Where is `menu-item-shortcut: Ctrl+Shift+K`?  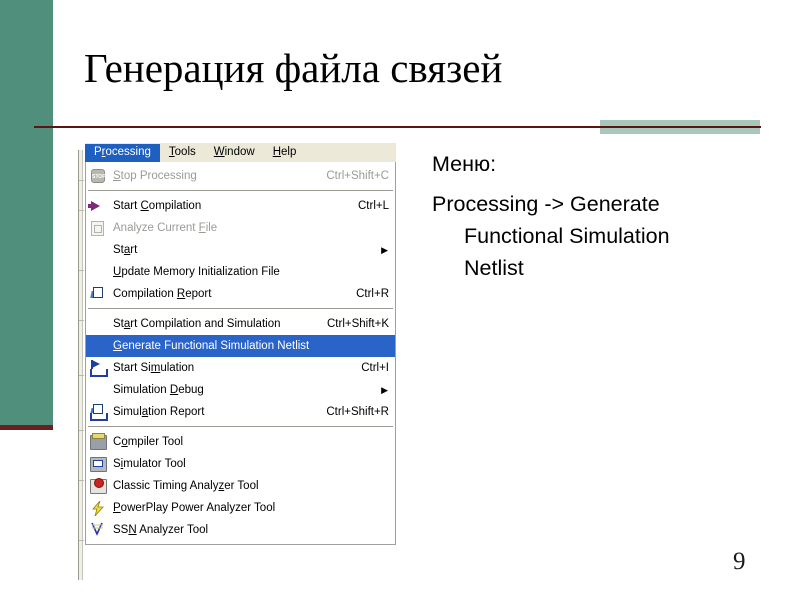 menu-item-shortcut: Ctrl+Shift+K is located at coordinates (358, 324).